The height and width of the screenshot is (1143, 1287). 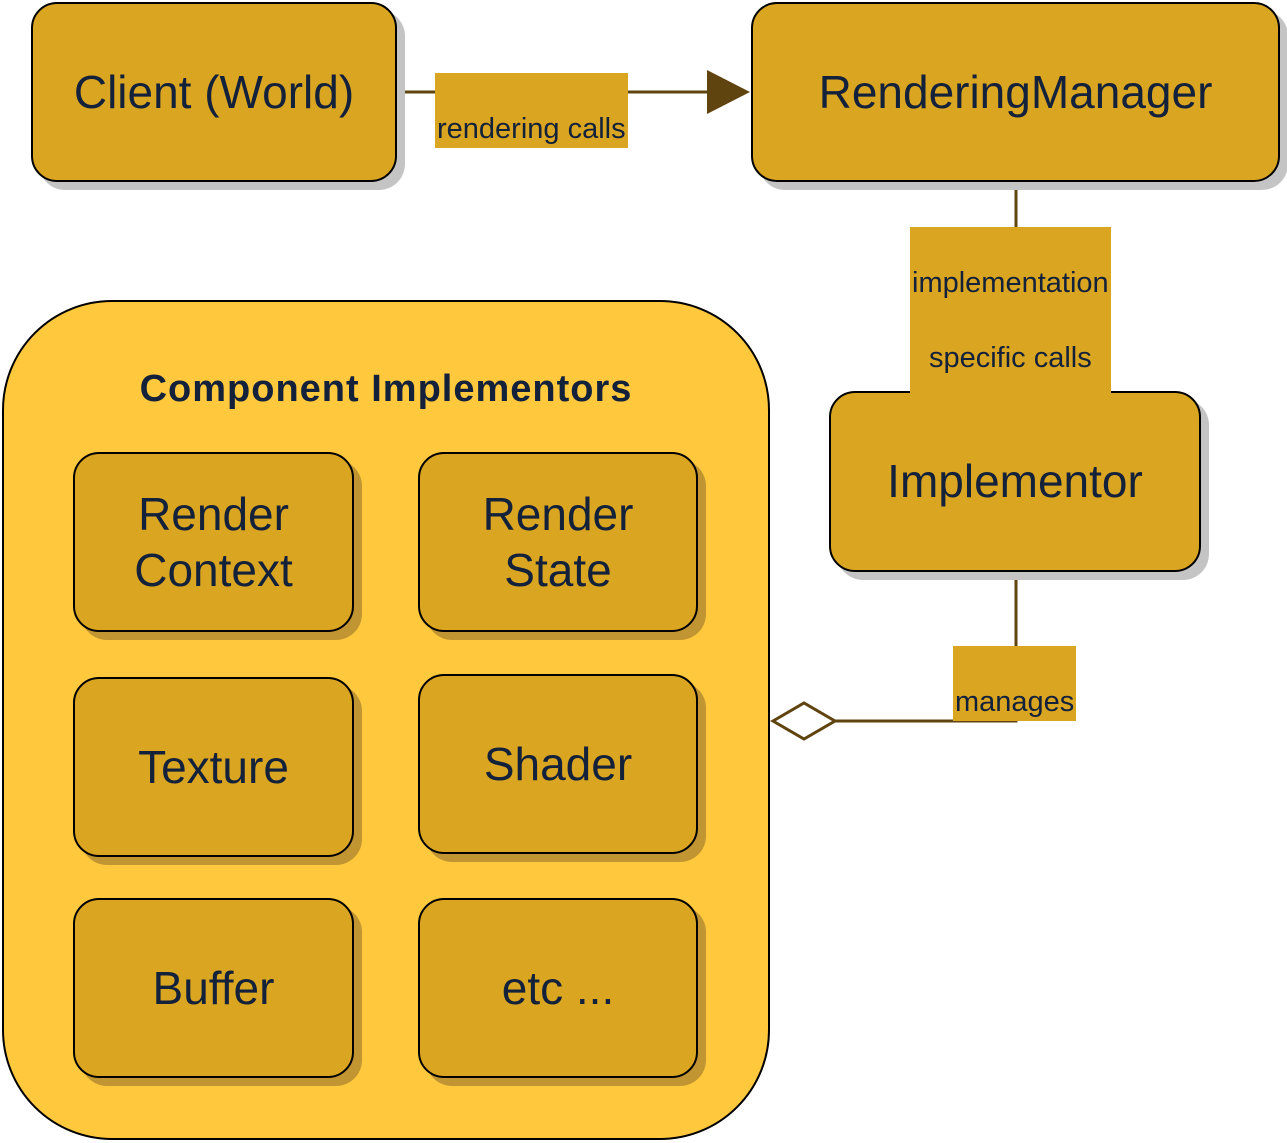 I want to click on client-world-label: Client (World), so click(x=214, y=91).